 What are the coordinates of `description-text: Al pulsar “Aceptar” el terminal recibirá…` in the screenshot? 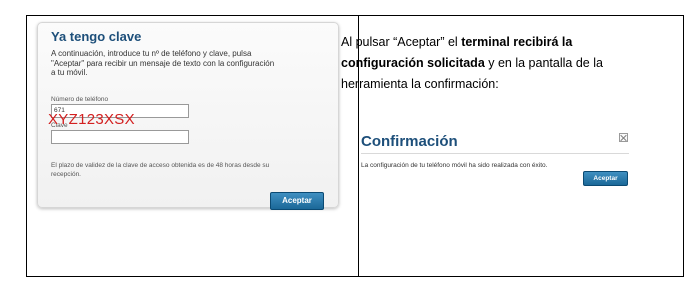 It's located at (491, 63).